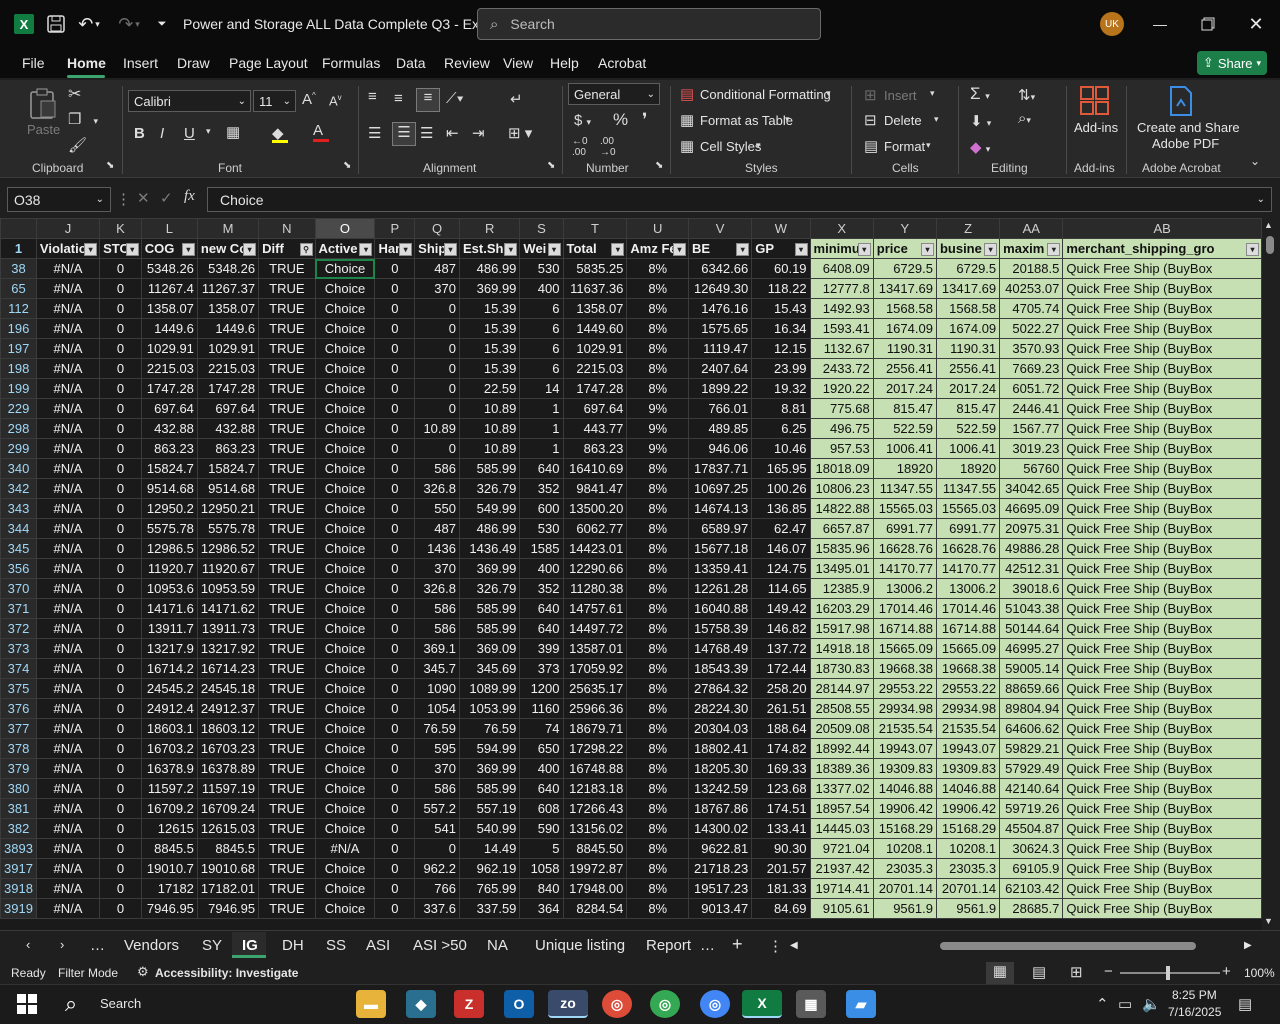 The height and width of the screenshot is (1024, 1280). What do you see at coordinates (1256, 24) in the screenshot?
I see `close-icon: ✕` at bounding box center [1256, 24].